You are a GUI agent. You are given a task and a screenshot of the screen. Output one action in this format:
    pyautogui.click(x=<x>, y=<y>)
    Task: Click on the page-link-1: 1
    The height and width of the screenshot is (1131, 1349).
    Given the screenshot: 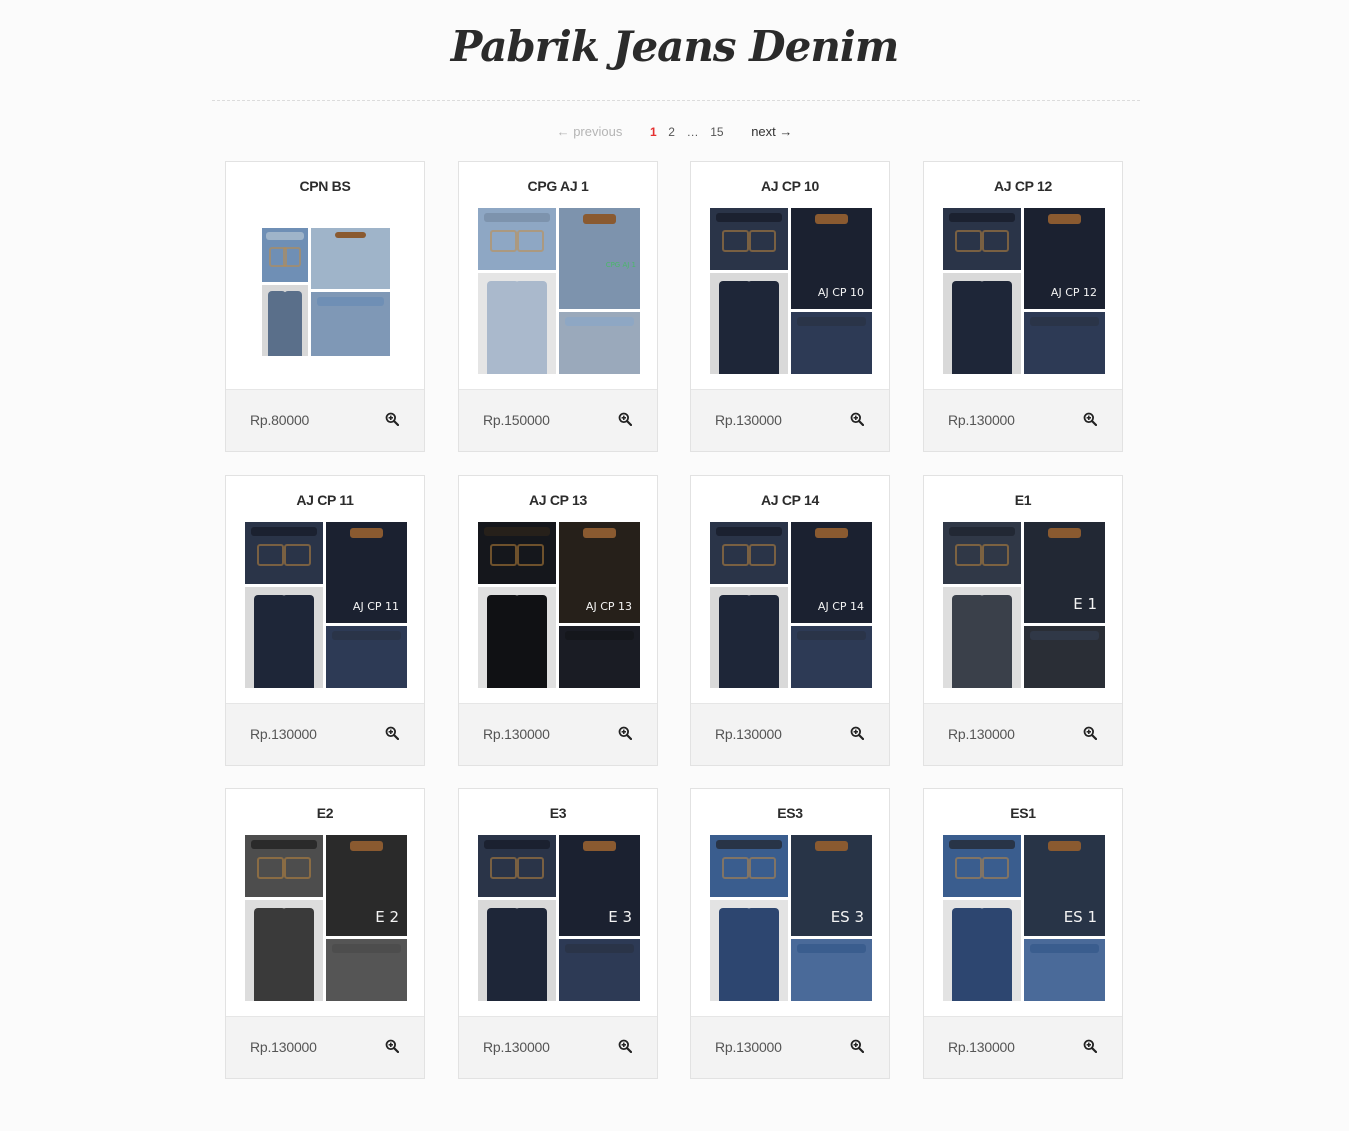 What is the action you would take?
    pyautogui.click(x=653, y=132)
    